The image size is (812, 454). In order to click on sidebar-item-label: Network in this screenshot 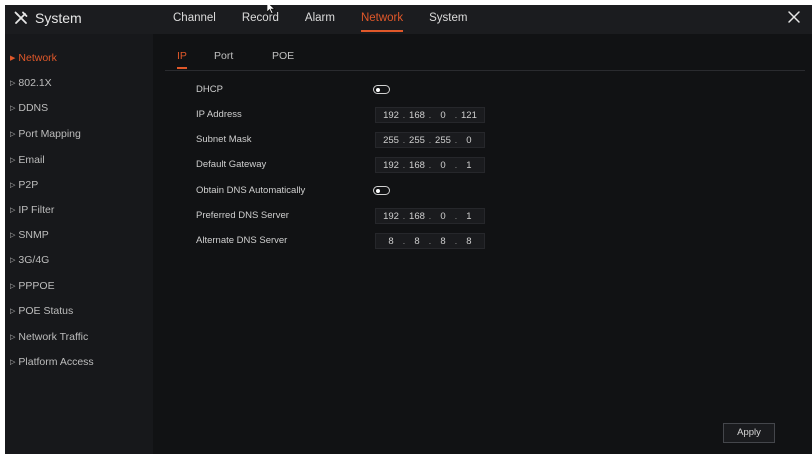, I will do `click(37, 58)`.